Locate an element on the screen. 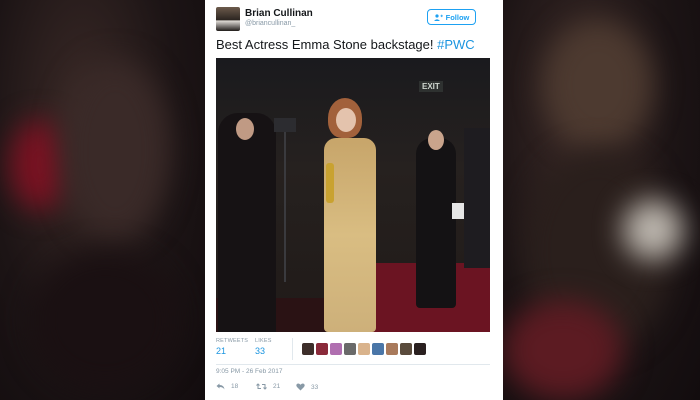 This screenshot has height=400, width=700. follow-label: Follow is located at coordinates (457, 17).